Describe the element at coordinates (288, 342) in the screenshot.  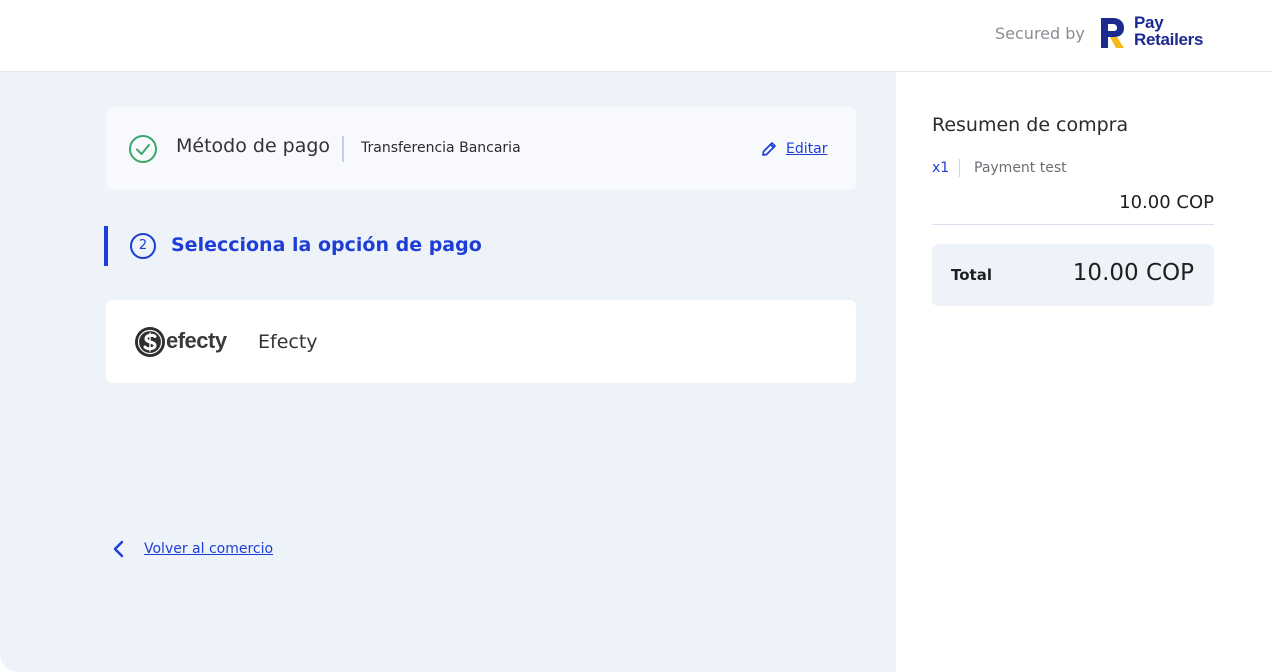
I see `payment-option-name: Efecty` at that location.